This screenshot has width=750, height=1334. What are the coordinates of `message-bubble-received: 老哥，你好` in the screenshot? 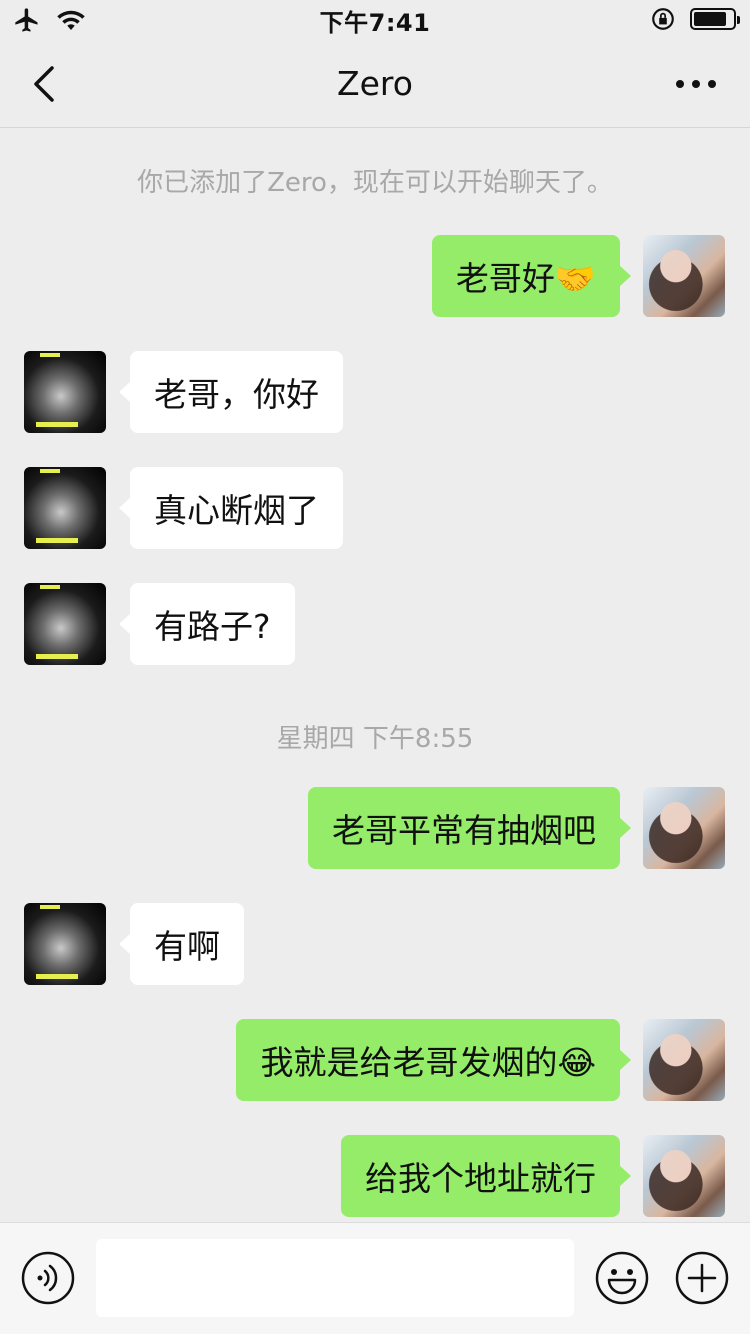 It's located at (231, 392).